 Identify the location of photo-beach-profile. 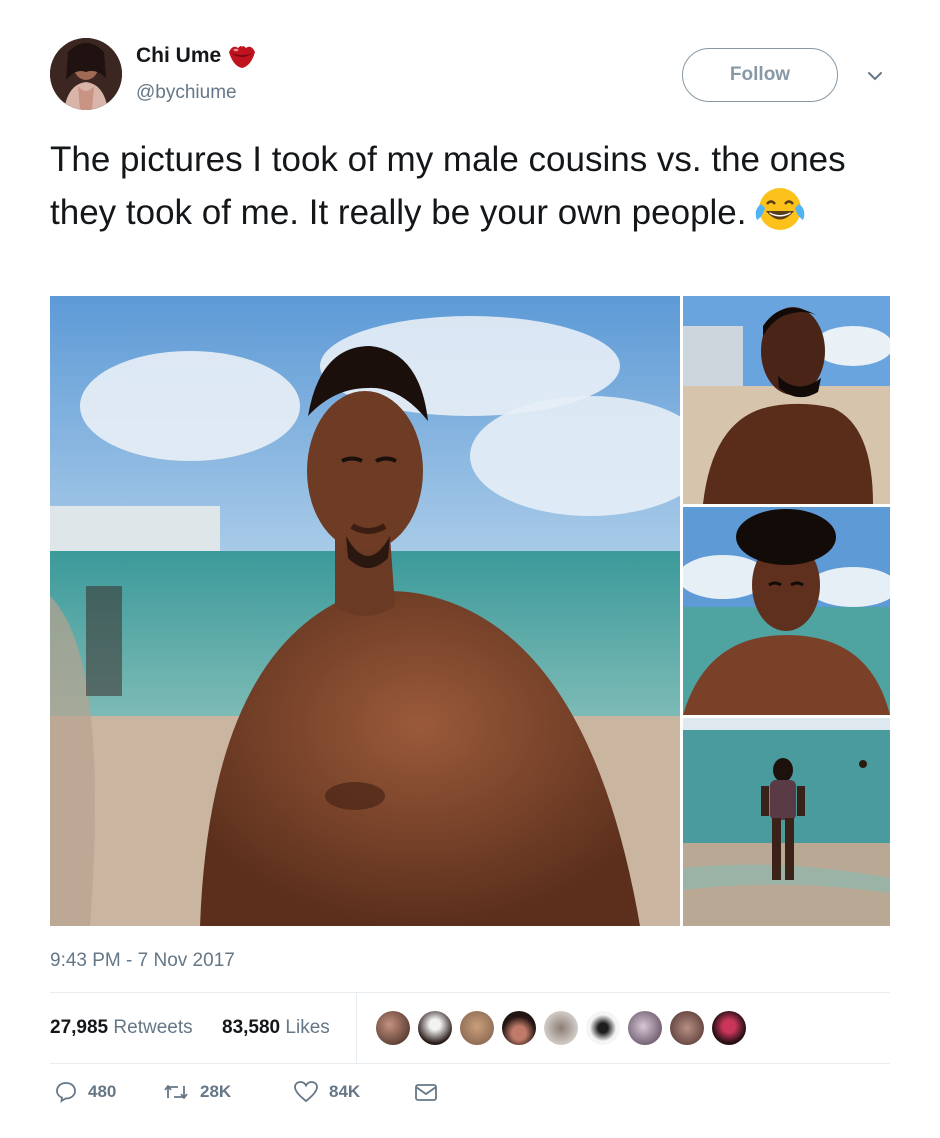
(786, 400).